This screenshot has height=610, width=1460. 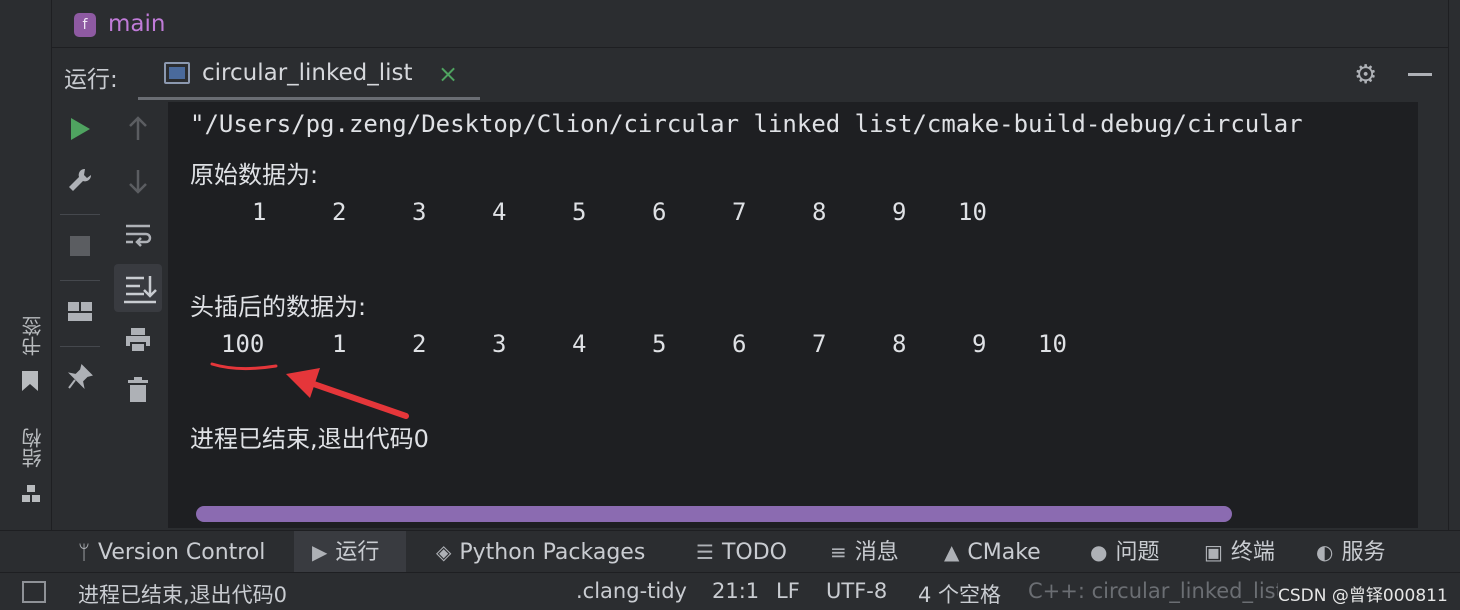 What do you see at coordinates (32, 336) in the screenshot?
I see `bookmarks-tab-label: 书签` at bounding box center [32, 336].